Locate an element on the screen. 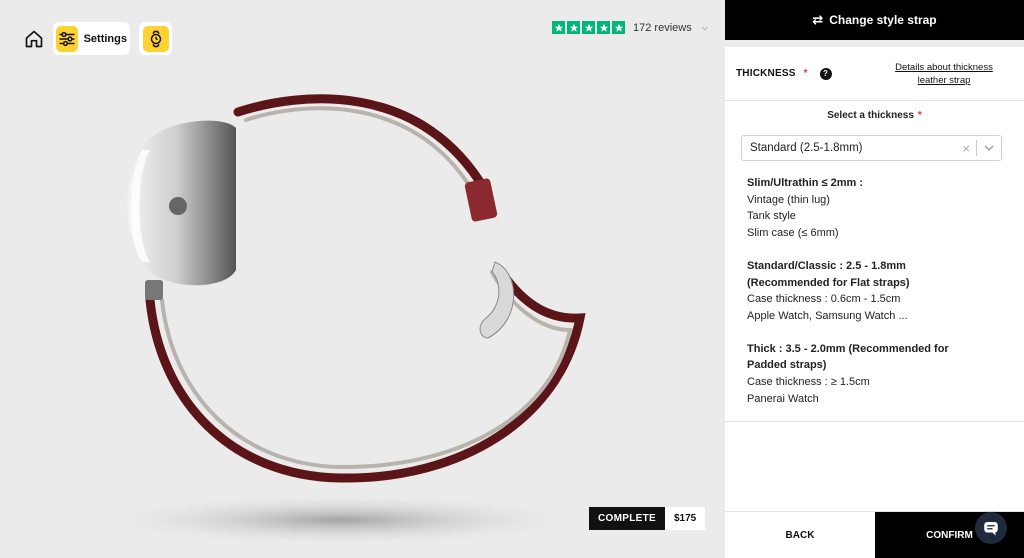 This screenshot has height=558, width=1024. thickness-select-value: Standard (2.5-1.8mm) is located at coordinates (806, 148).